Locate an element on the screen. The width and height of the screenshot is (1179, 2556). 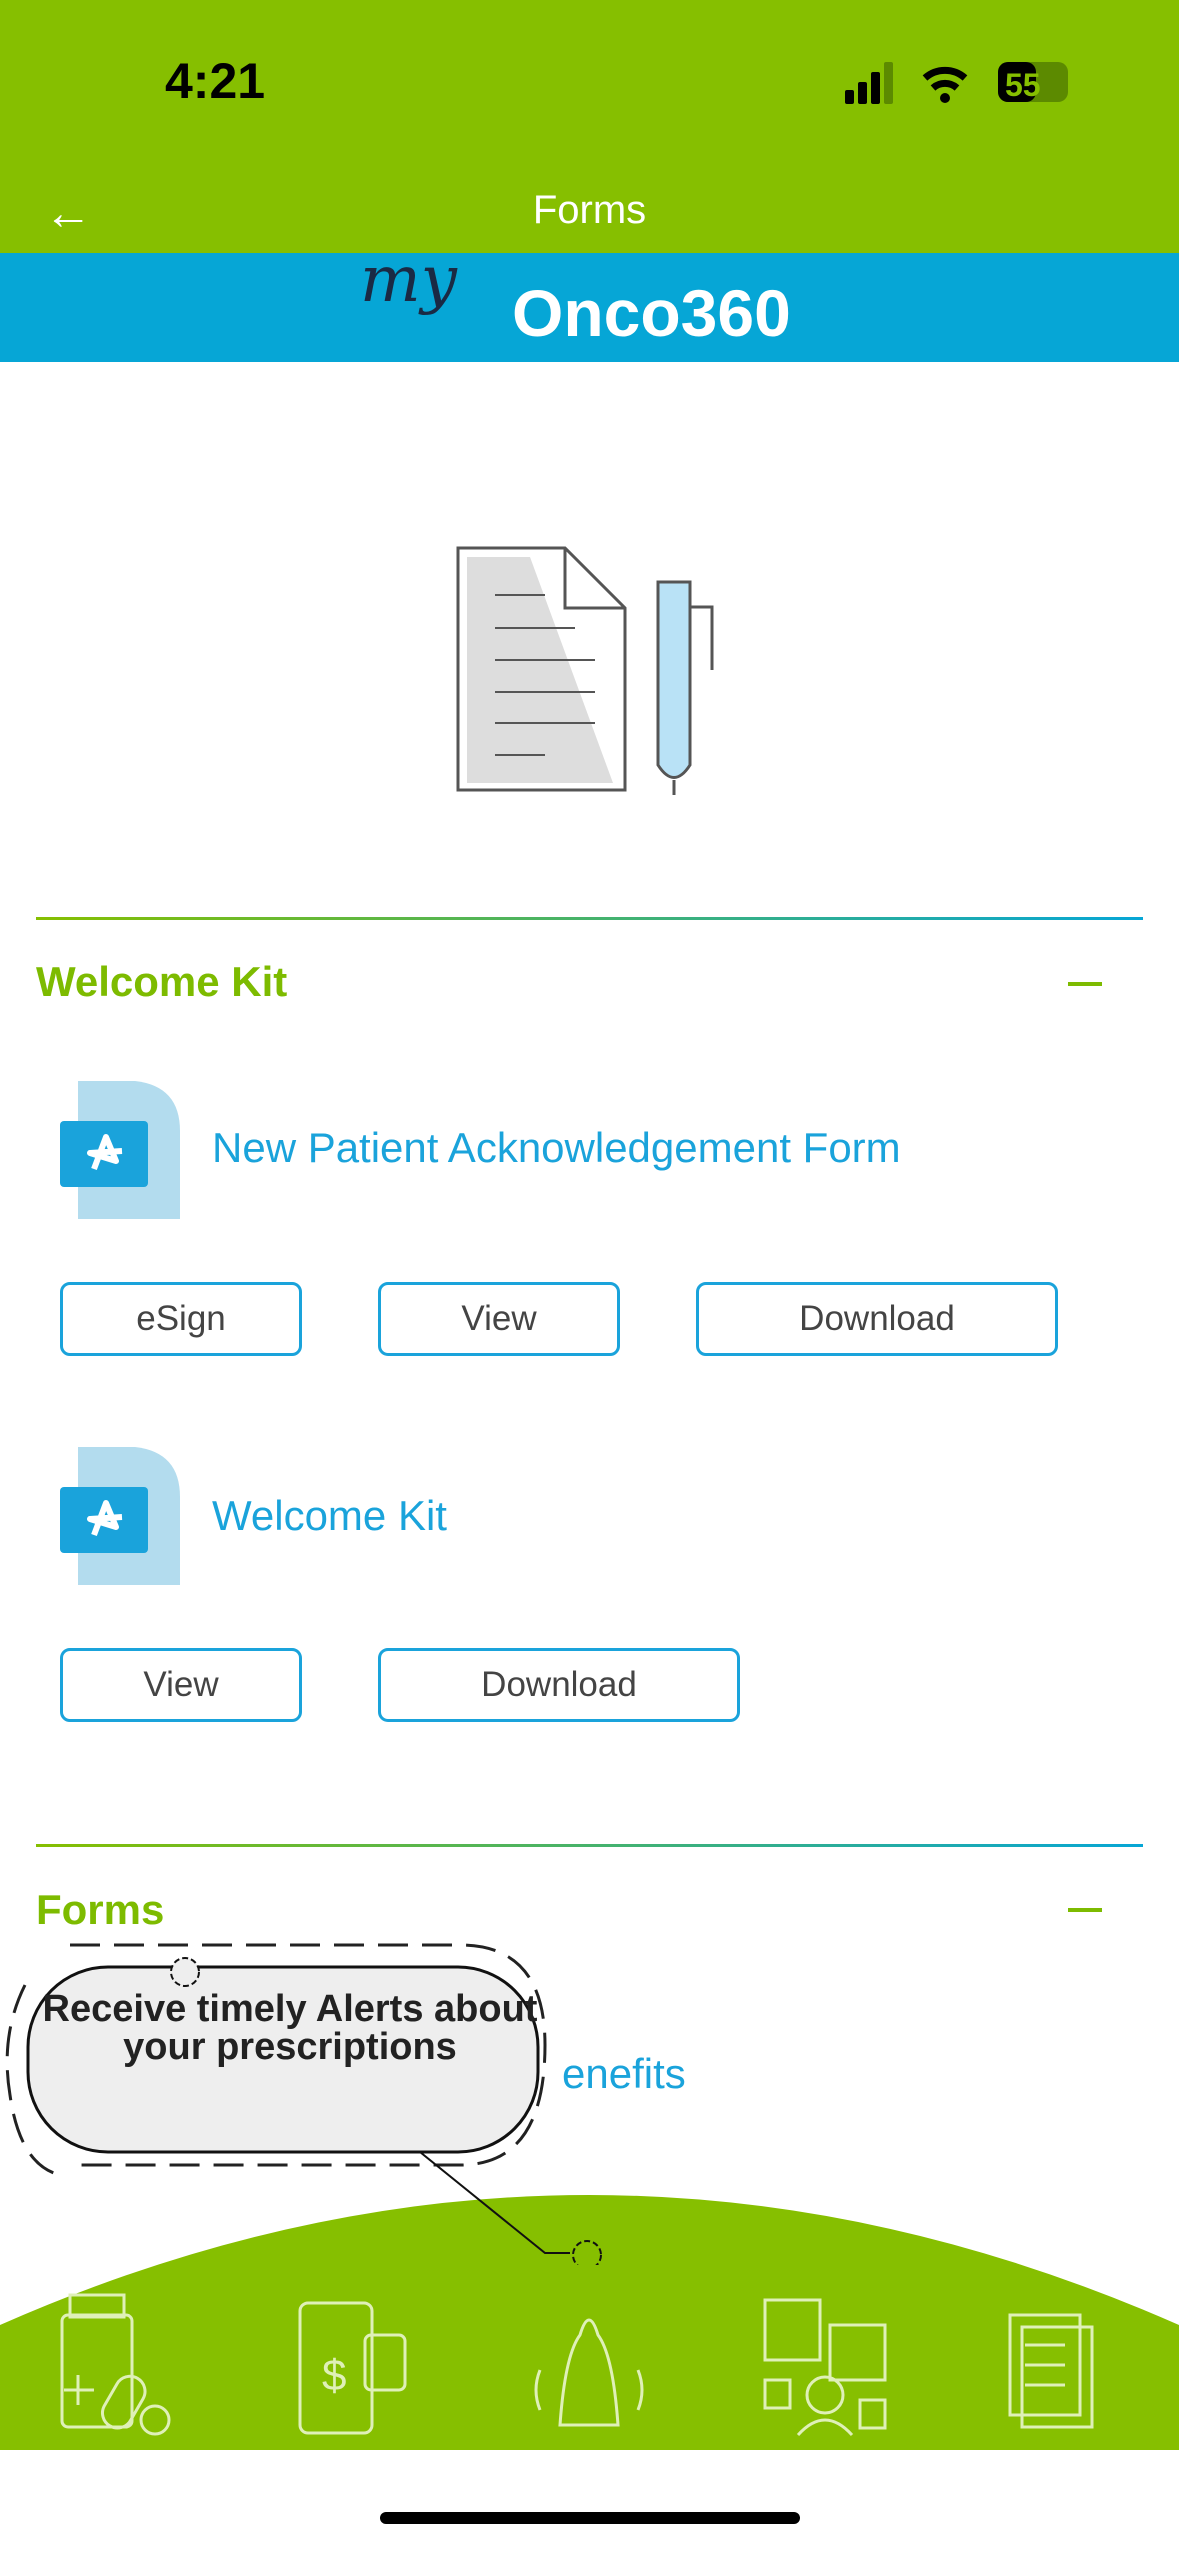
page-title: Forms is located at coordinates (589, 210).